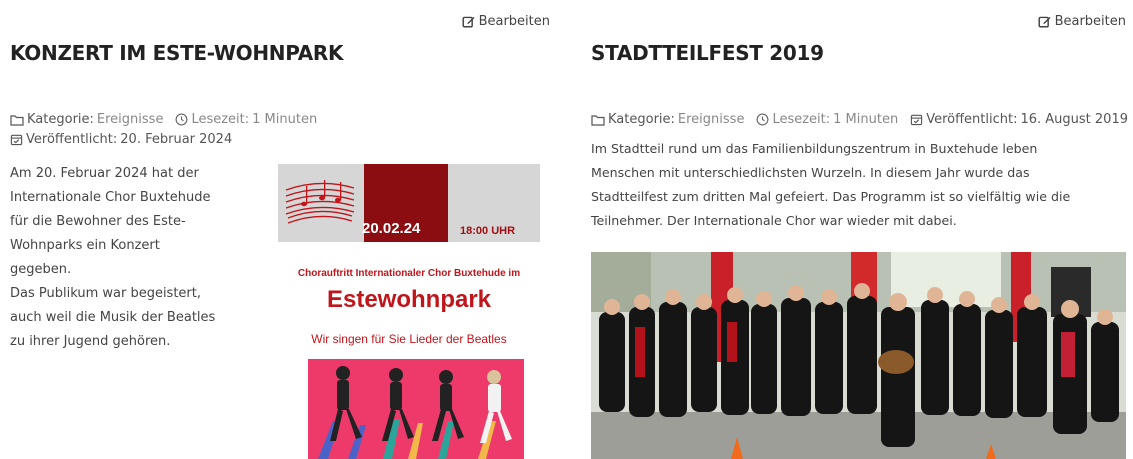 The width and height of the screenshot is (1133, 459). Describe the element at coordinates (409, 339) in the screenshot. I see `poster-tagline: Wir singen für Sie Lieder der Beatles` at that location.